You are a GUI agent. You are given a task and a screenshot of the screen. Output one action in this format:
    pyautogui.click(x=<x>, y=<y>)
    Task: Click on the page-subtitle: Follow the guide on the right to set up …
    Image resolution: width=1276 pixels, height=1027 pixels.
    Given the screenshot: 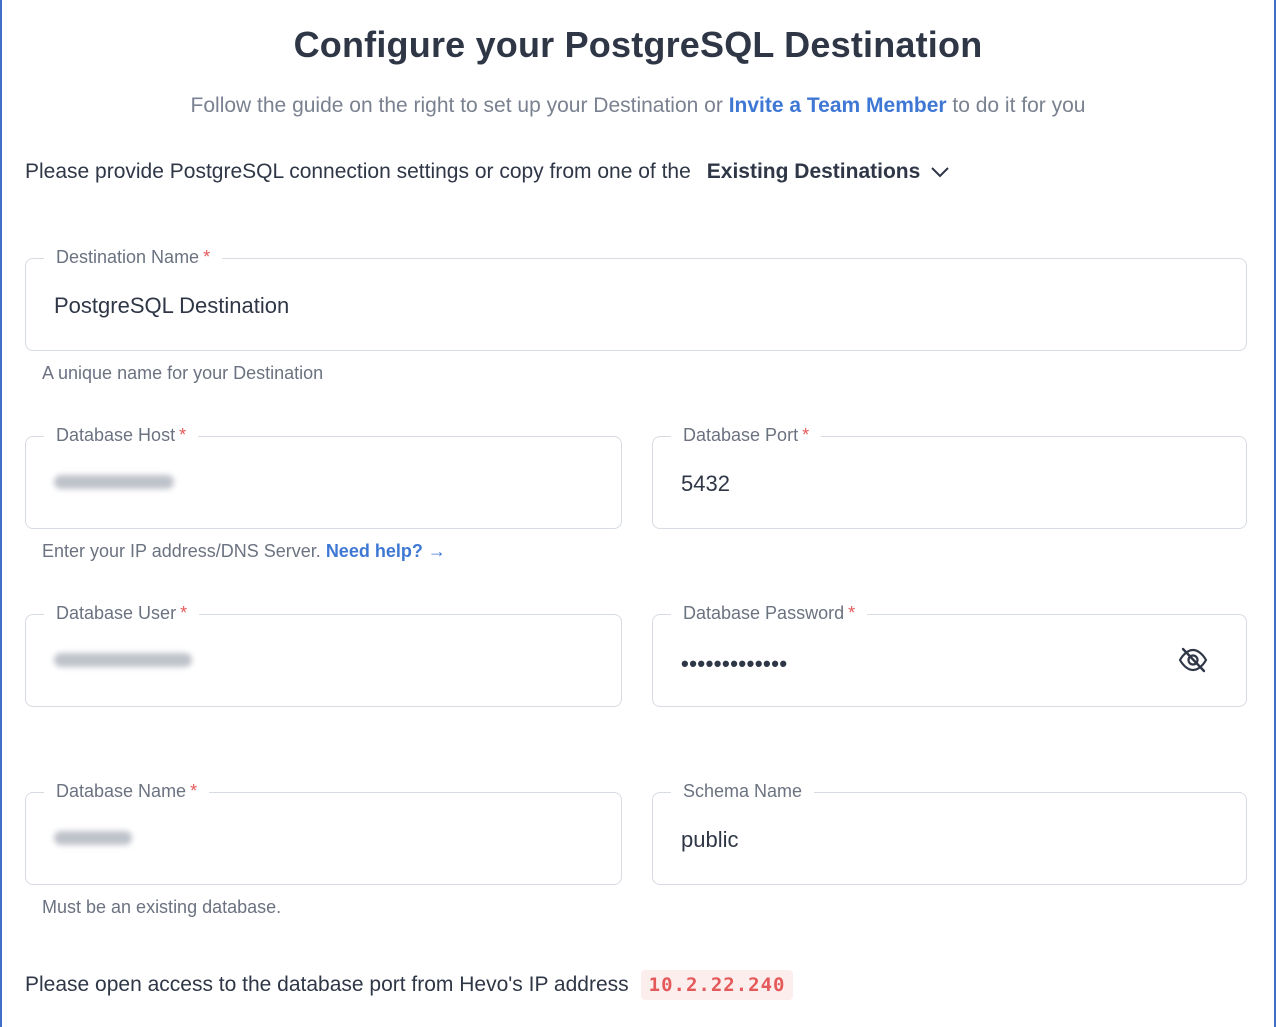 What is the action you would take?
    pyautogui.click(x=638, y=106)
    